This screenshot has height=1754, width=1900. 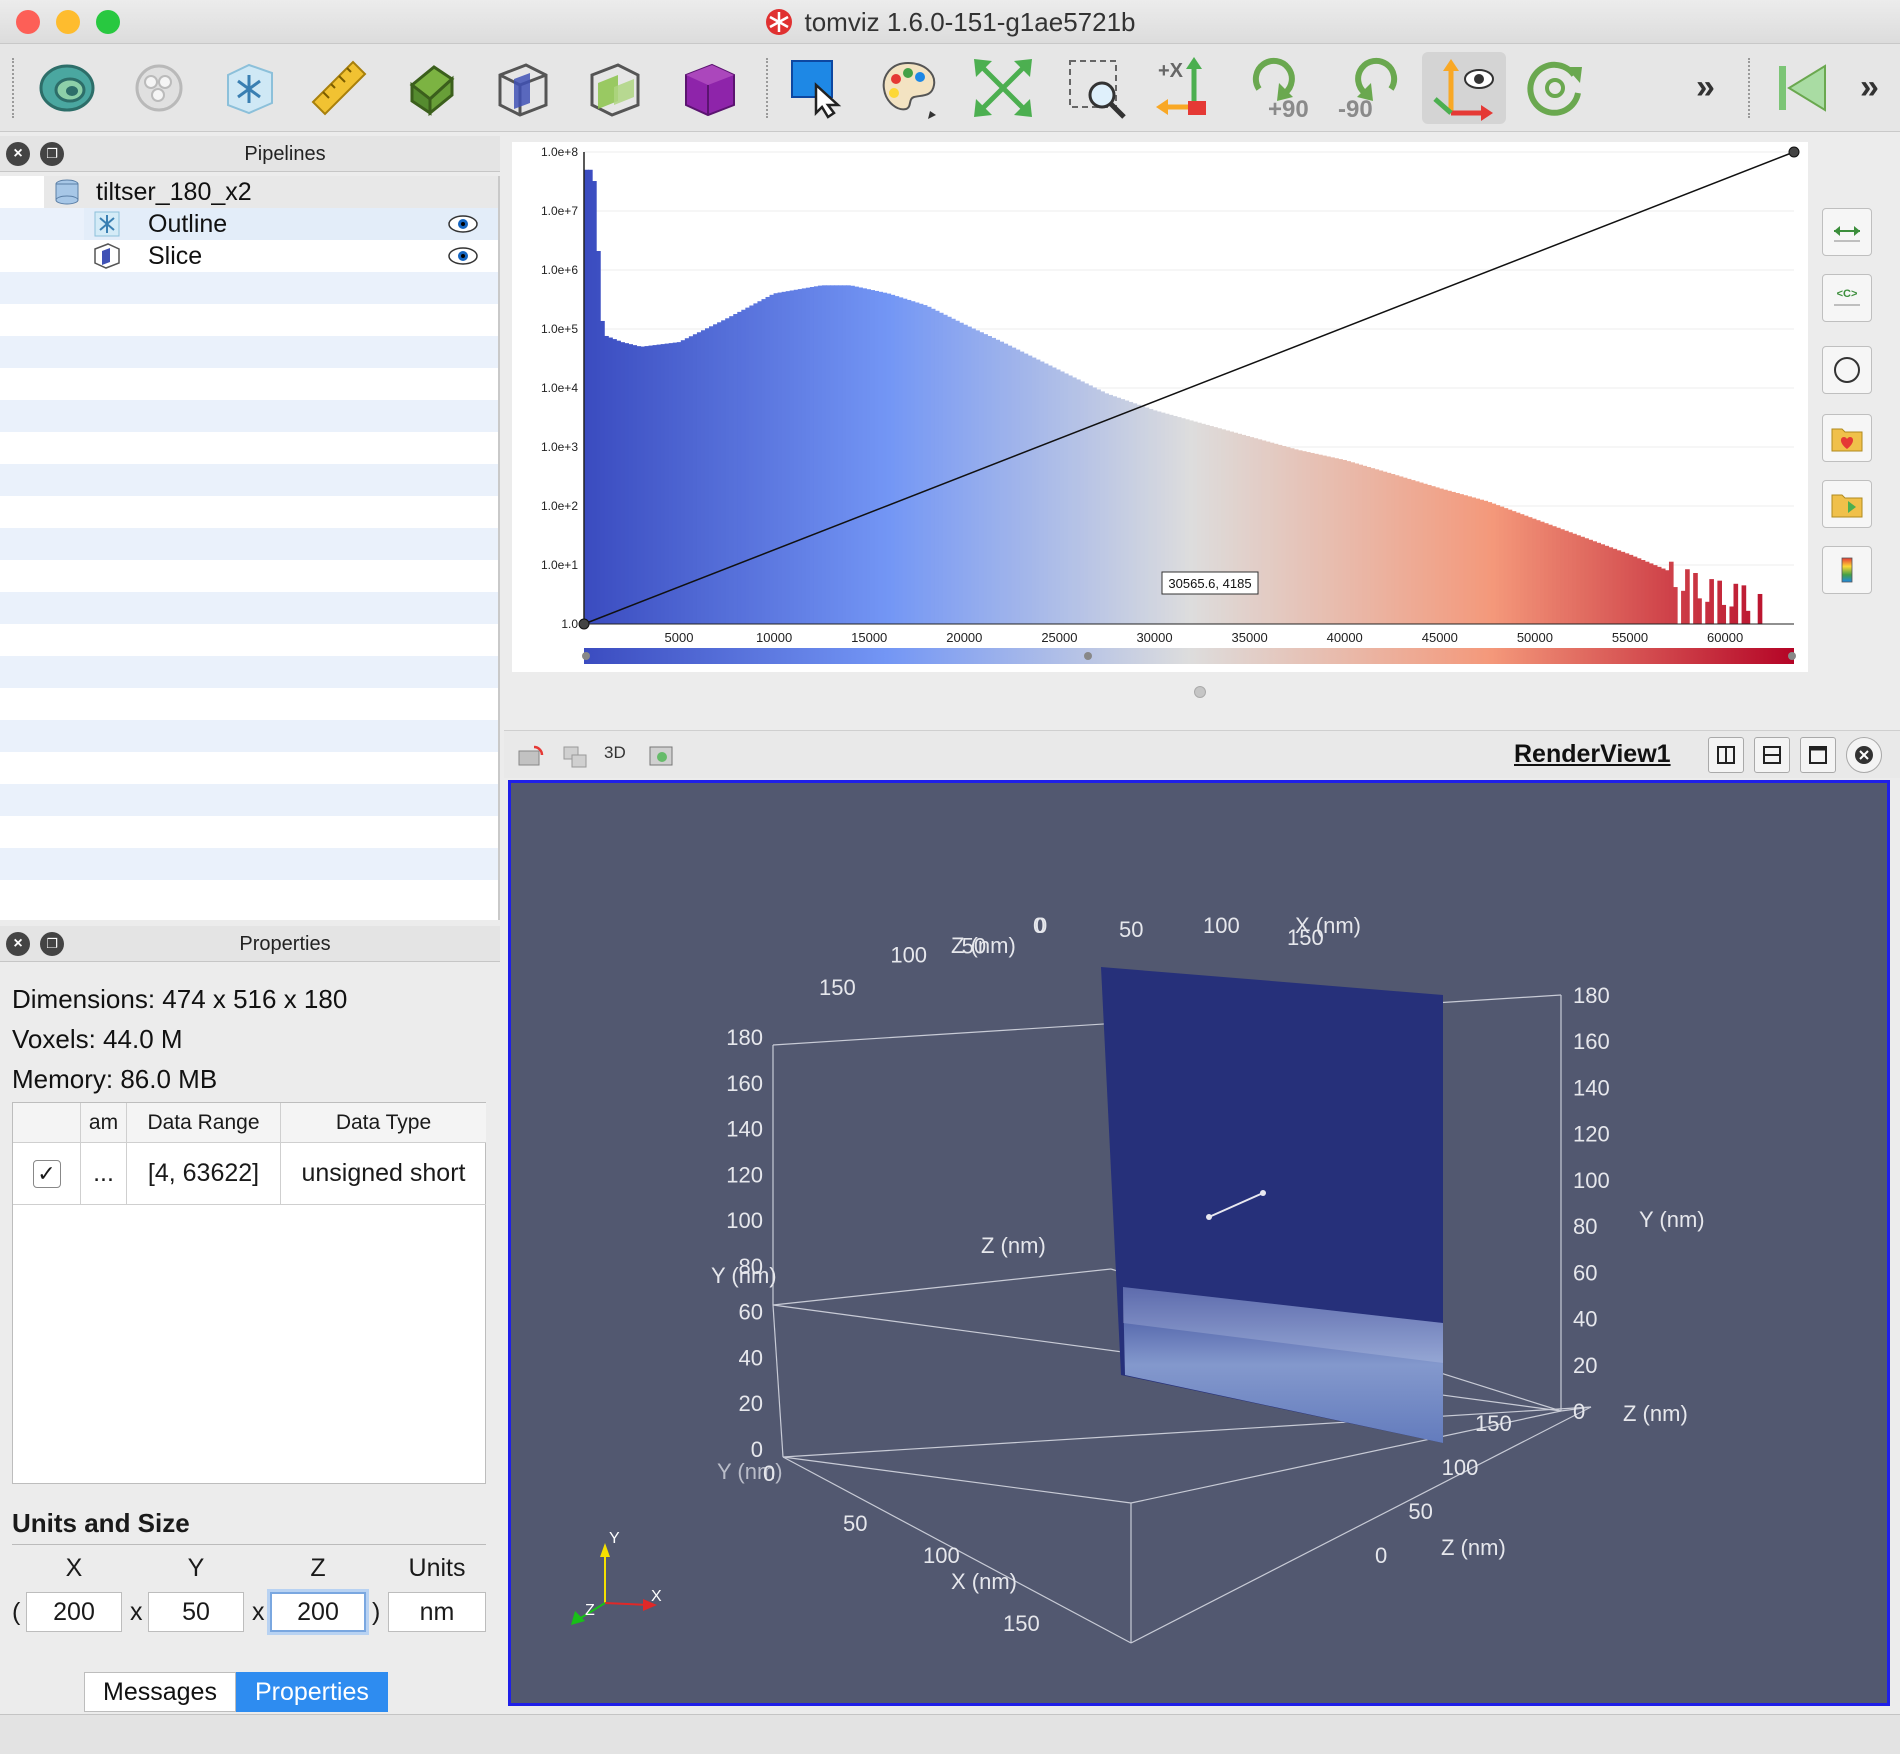 I want to click on color-map-button, so click(x=909, y=88).